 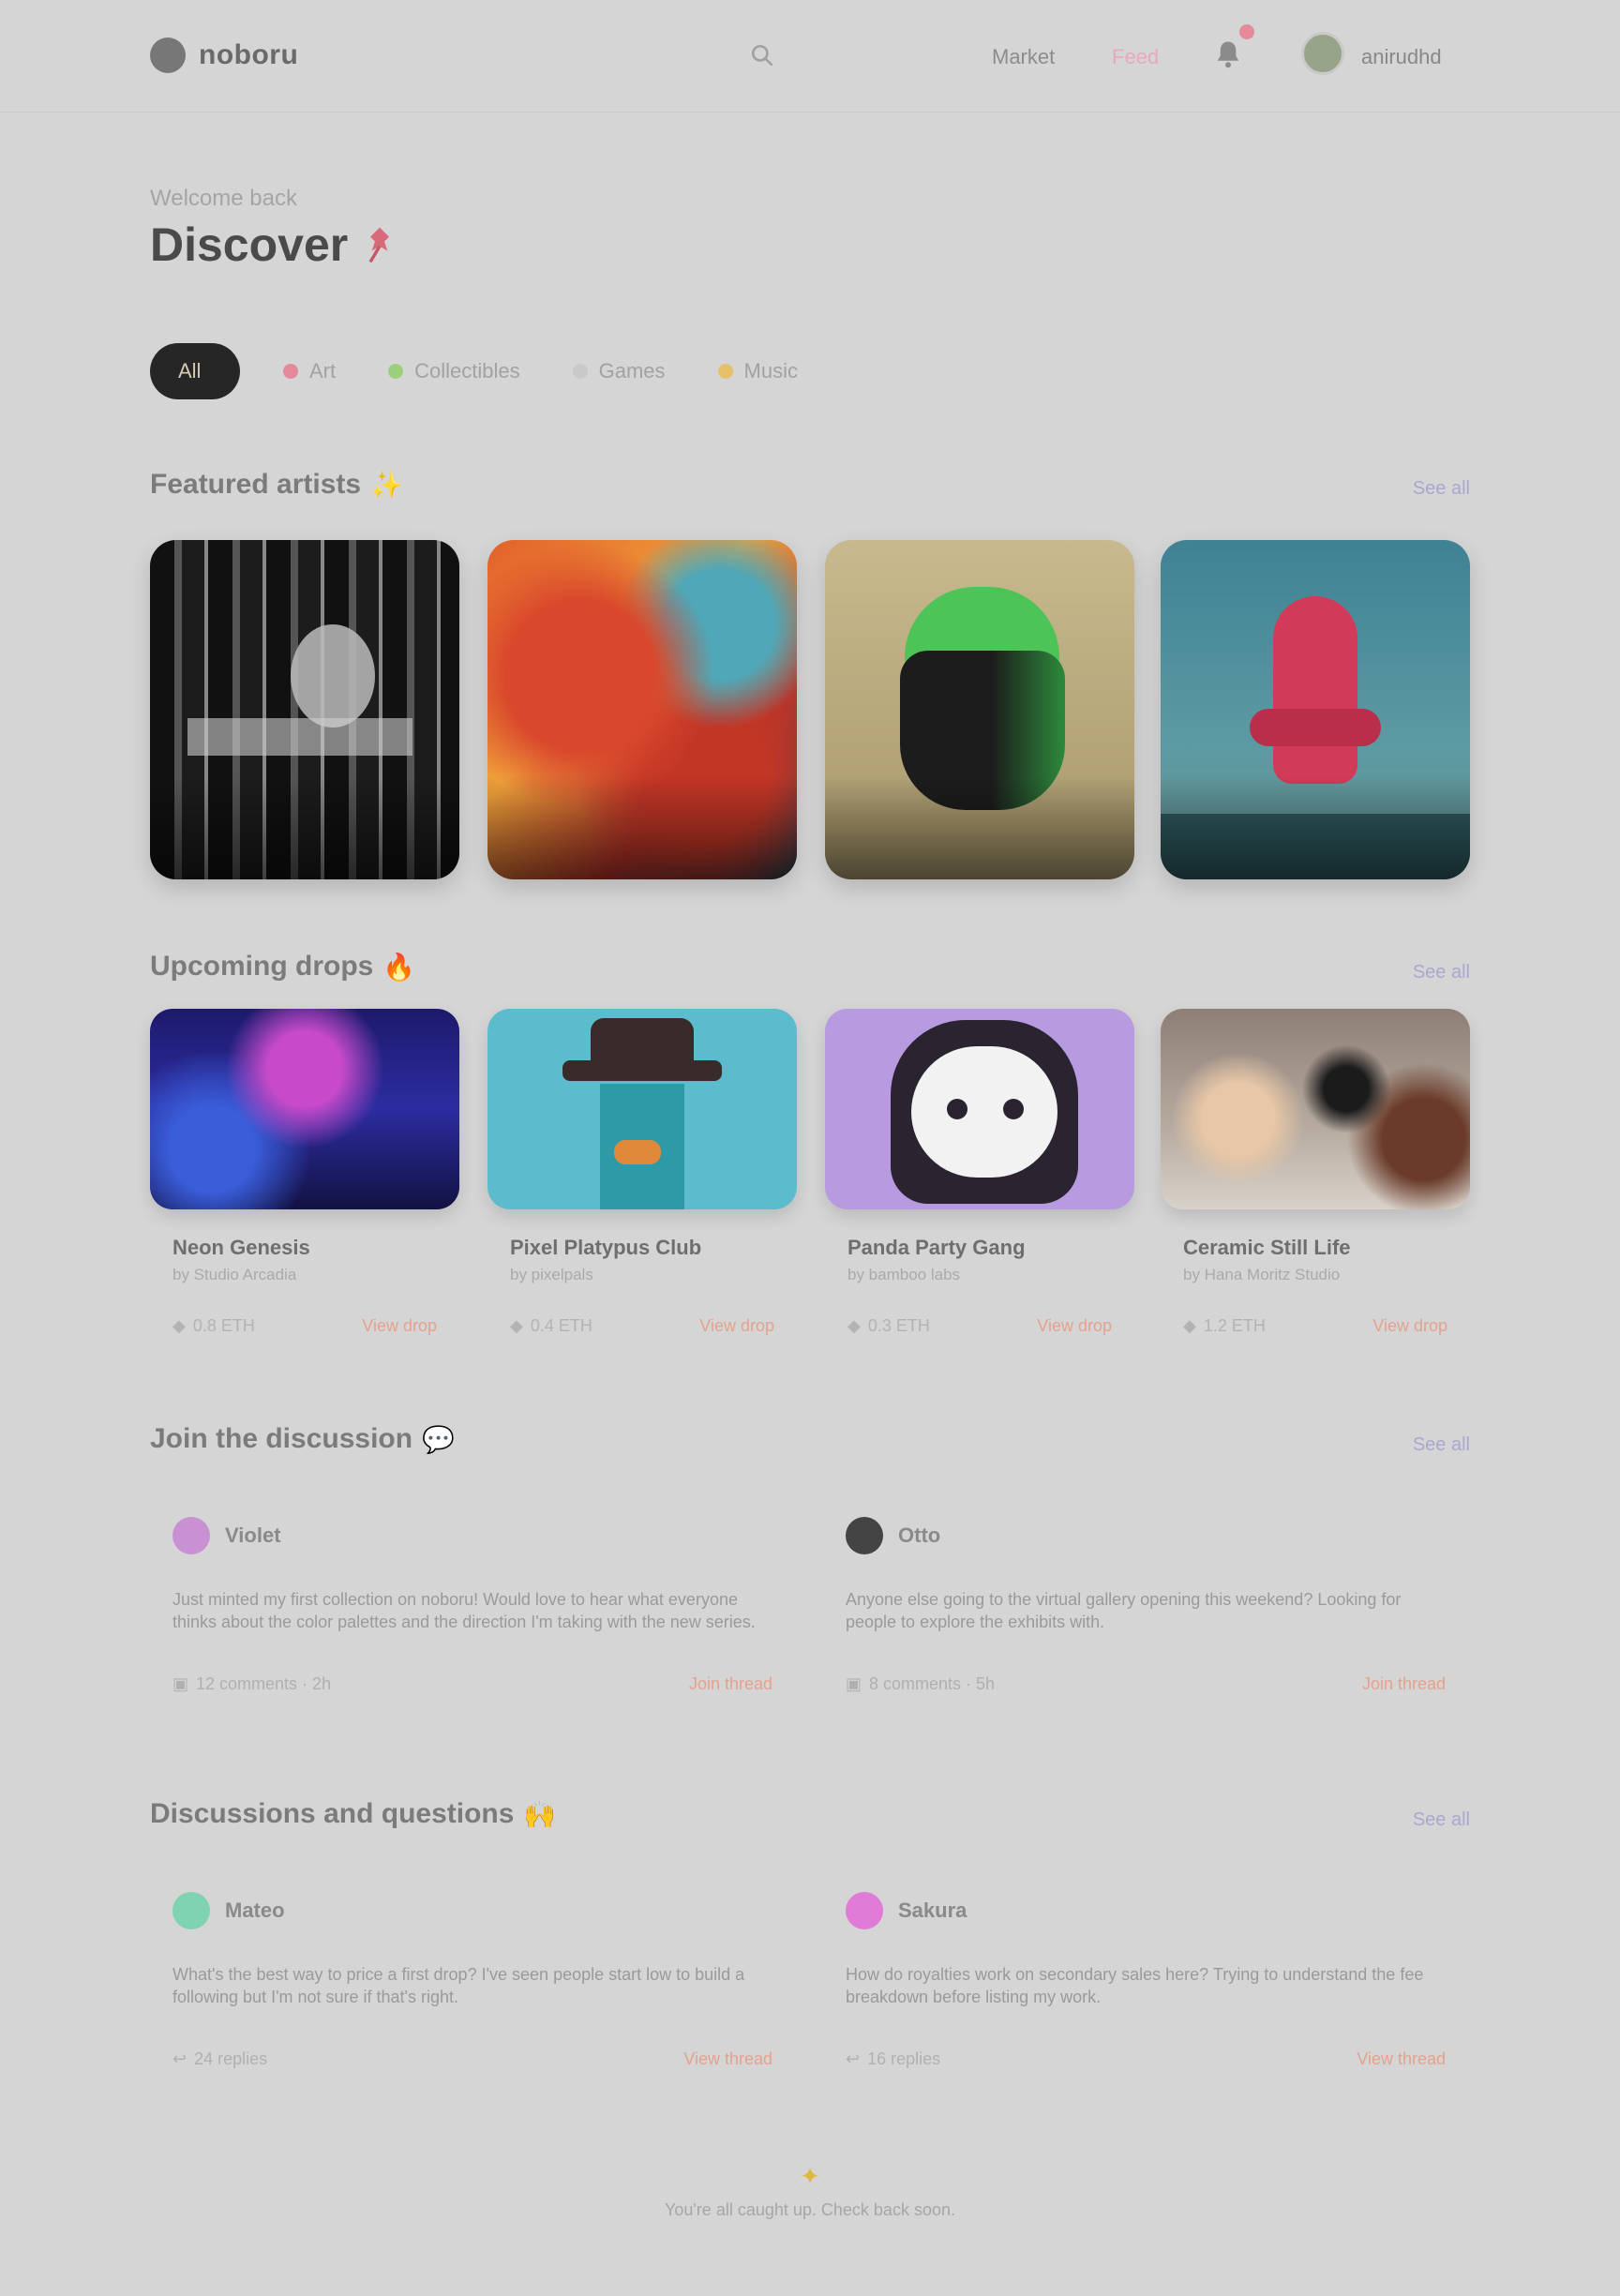 I want to click on trending-card-subtitle: by Studio Arcadia, so click(x=234, y=1274).